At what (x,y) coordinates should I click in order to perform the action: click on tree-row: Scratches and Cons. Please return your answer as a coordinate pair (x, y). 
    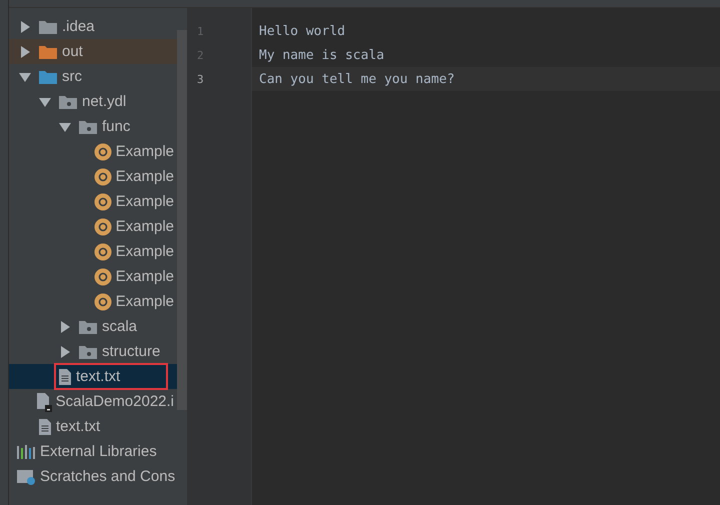
    Looking at the image, I should click on (93, 476).